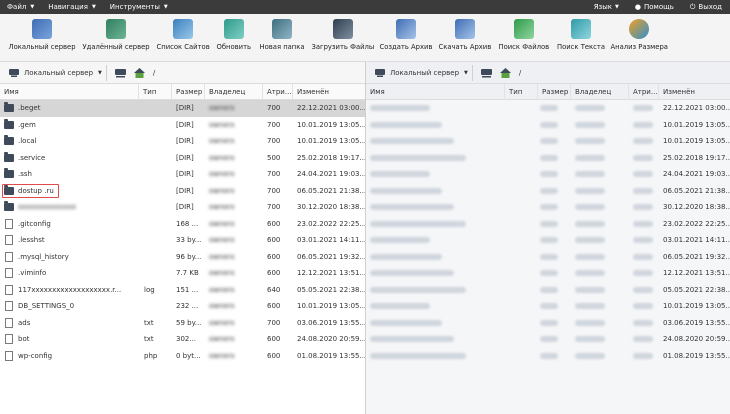  Describe the element at coordinates (42, 40) in the screenshot. I see `toolbar-button-local-server: Локальный сервер` at that location.